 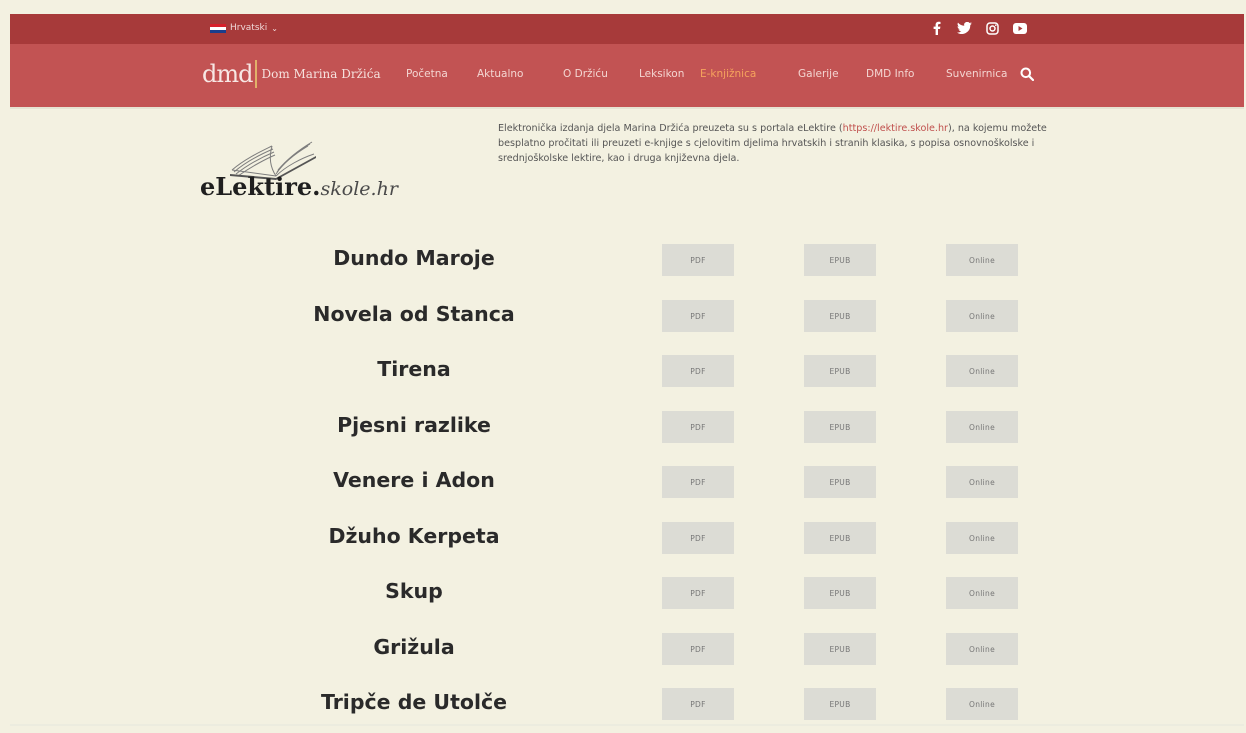 What do you see at coordinates (414, 369) in the screenshot?
I see `book-title: Tirena` at bounding box center [414, 369].